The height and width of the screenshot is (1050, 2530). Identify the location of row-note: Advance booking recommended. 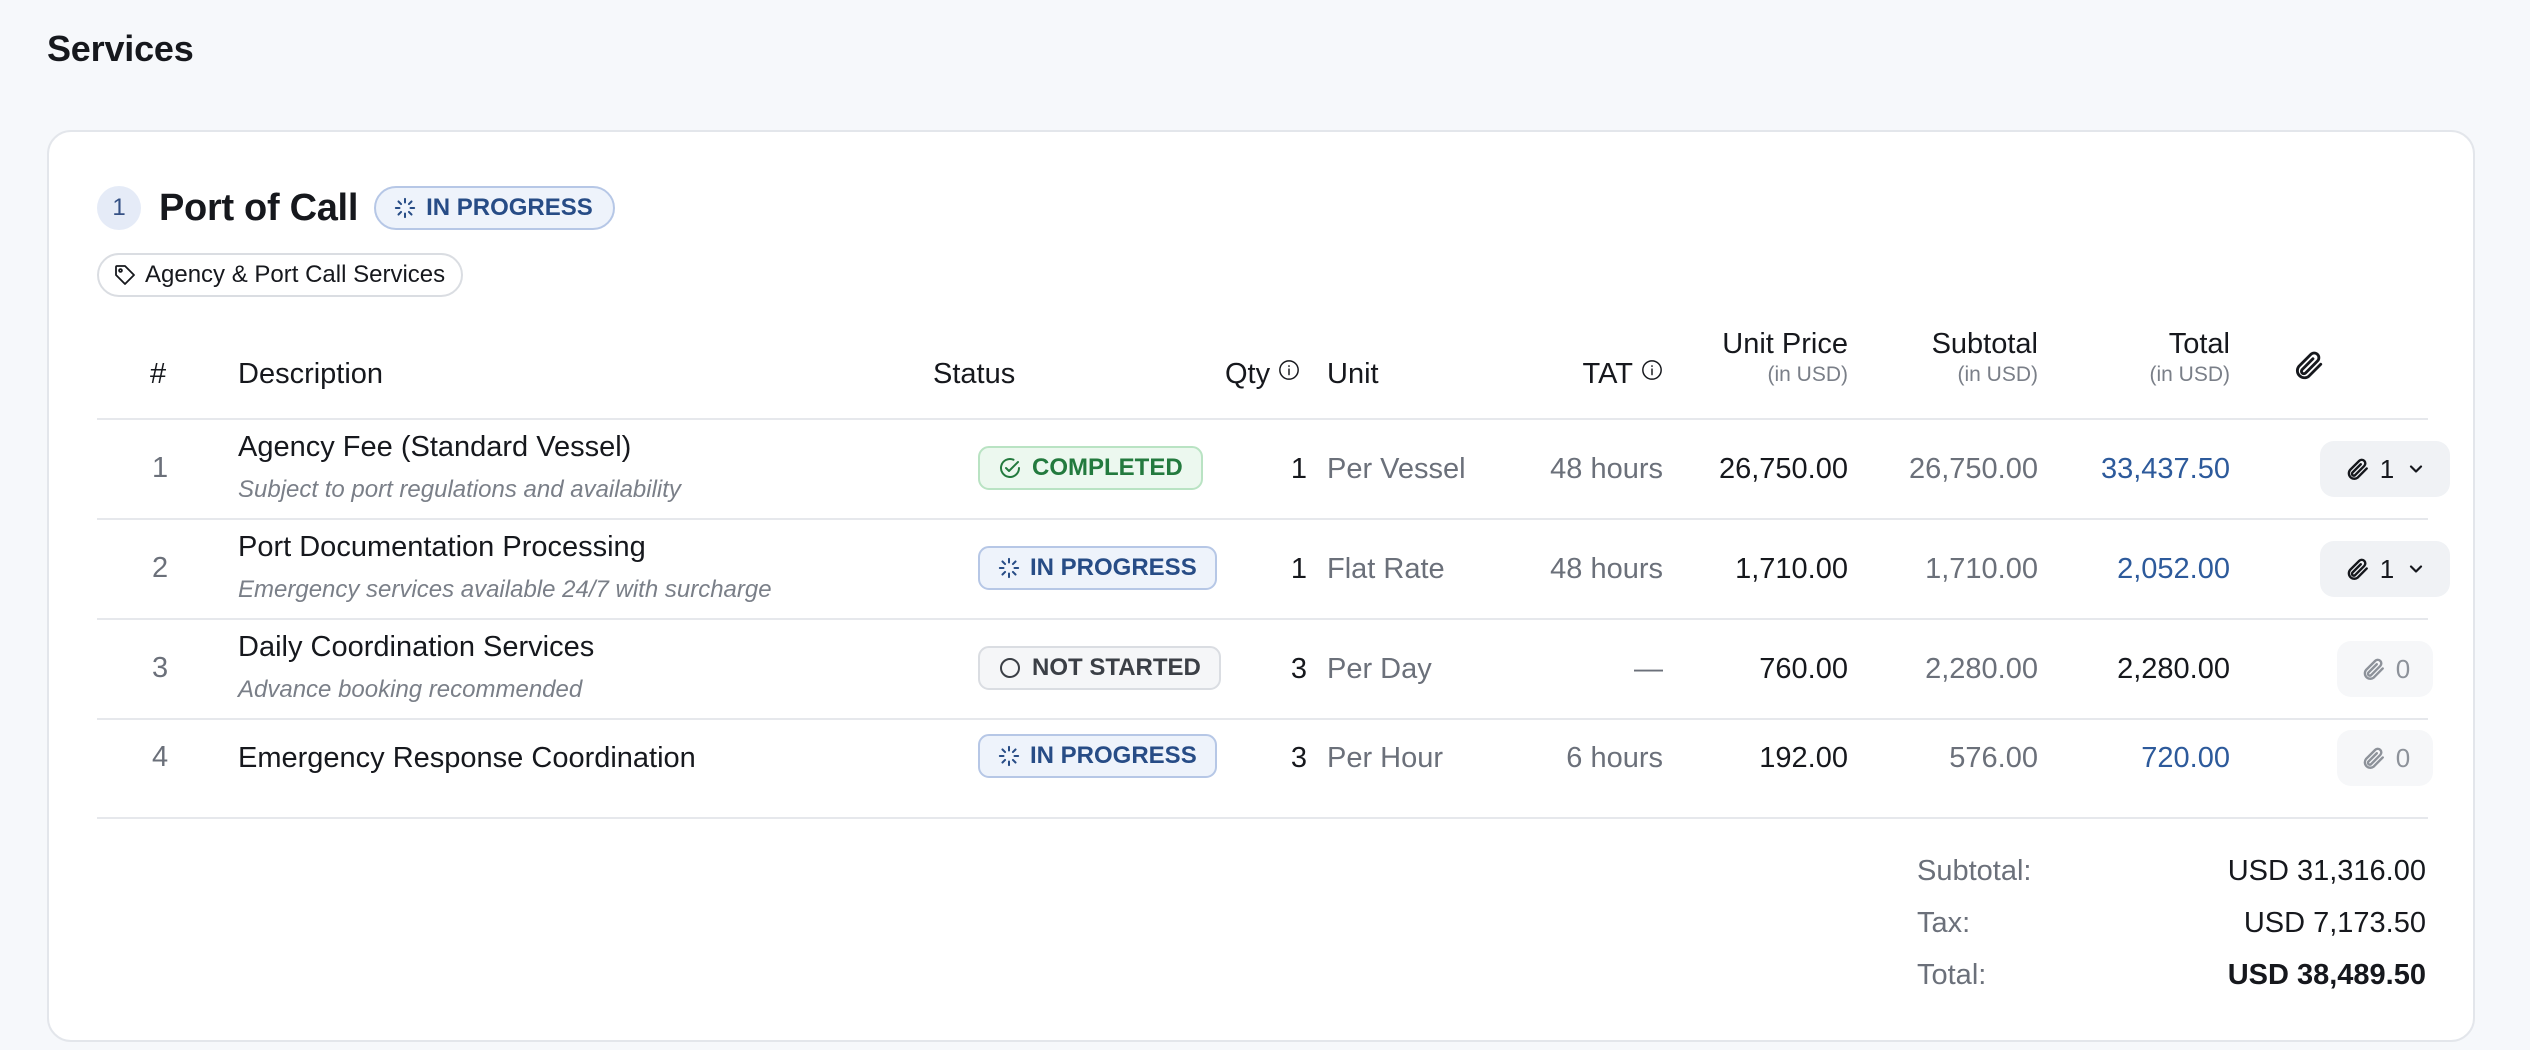
(410, 689).